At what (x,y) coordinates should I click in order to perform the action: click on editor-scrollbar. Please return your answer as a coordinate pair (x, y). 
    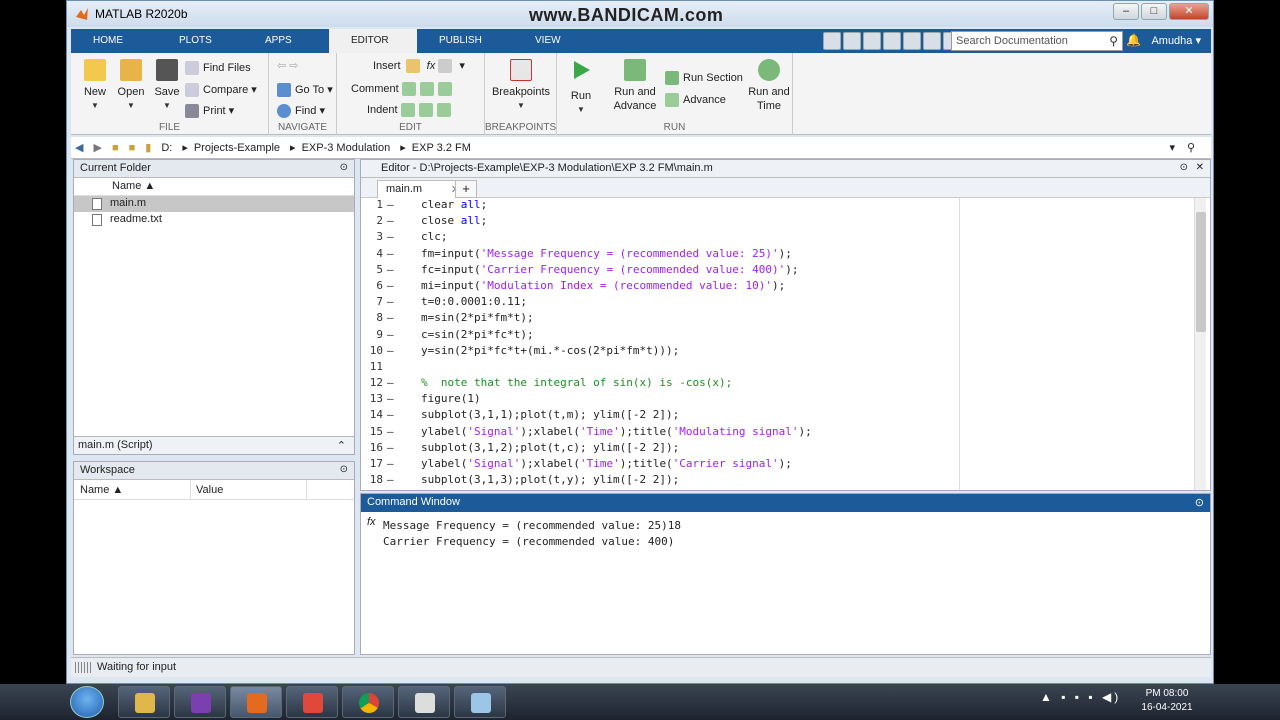
    Looking at the image, I should click on (1200, 344).